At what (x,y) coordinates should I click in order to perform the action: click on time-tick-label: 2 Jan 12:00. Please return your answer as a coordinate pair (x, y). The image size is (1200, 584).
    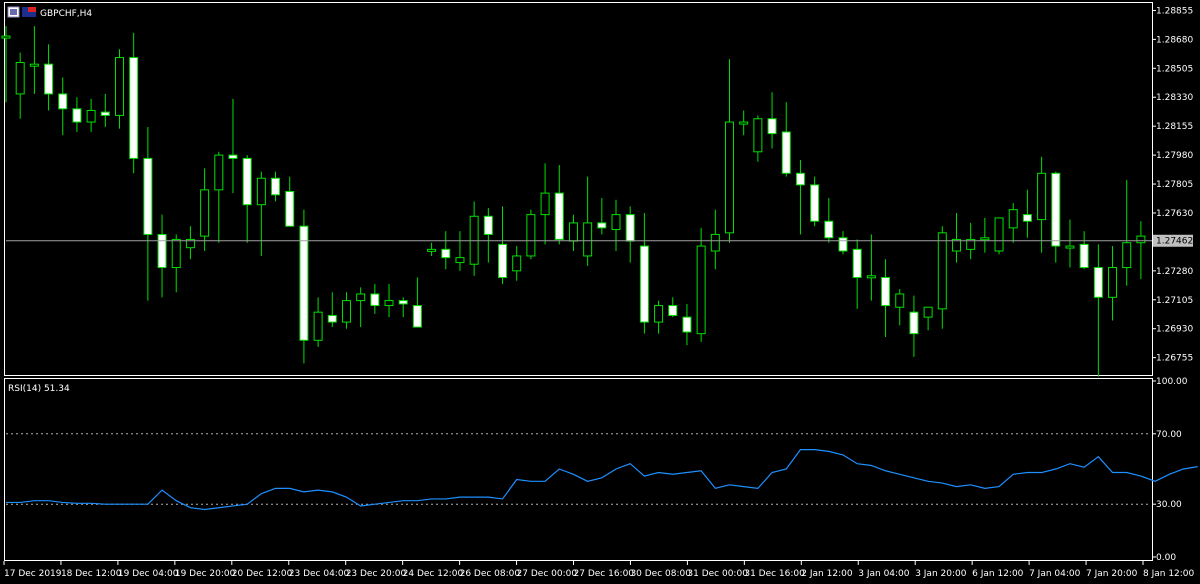
    Looking at the image, I should click on (827, 574).